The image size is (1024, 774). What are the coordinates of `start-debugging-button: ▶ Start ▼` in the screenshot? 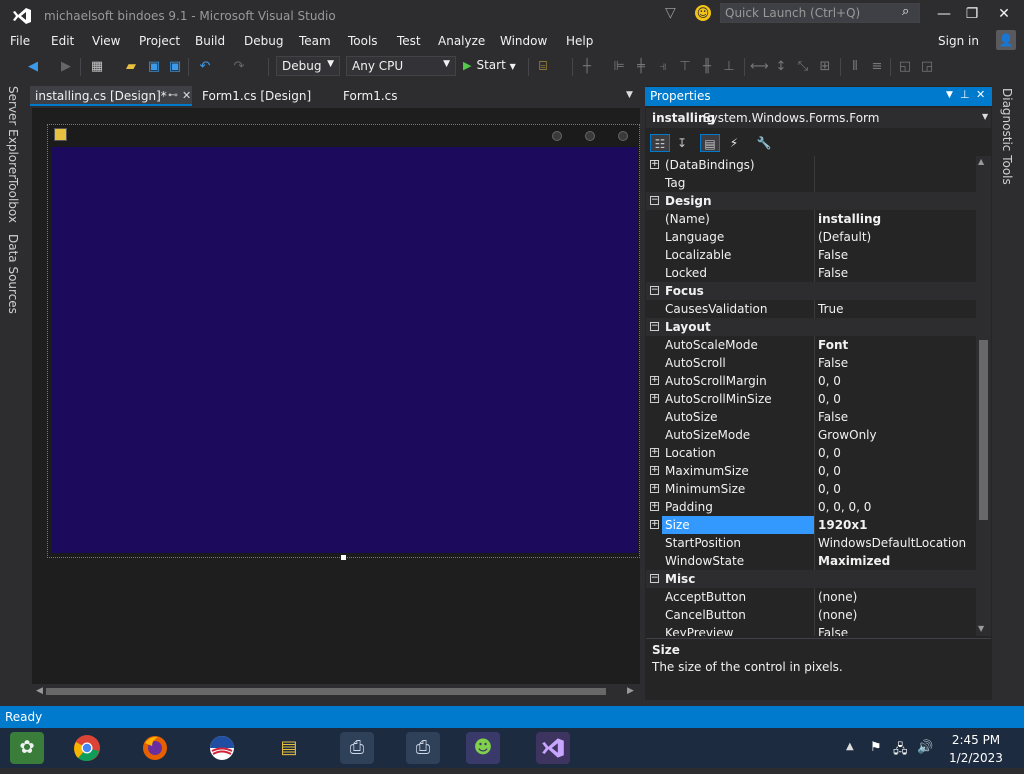 It's located at (489, 65).